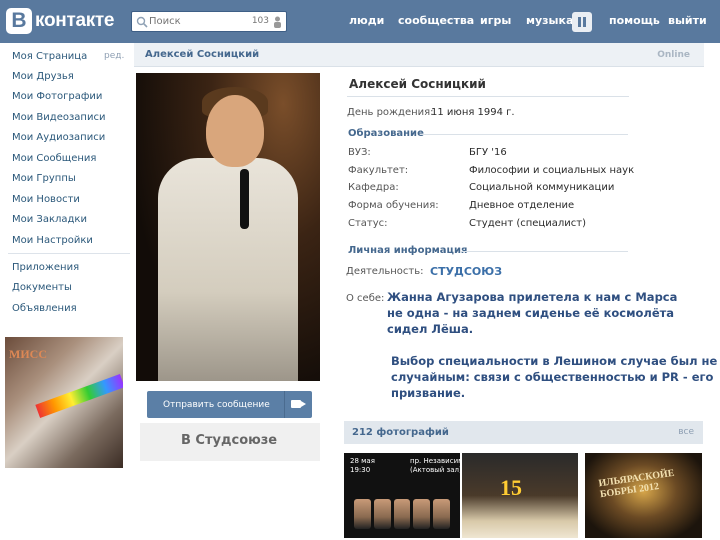 The width and height of the screenshot is (720, 540). I want to click on photo-thumbnail: 15, so click(520, 495).